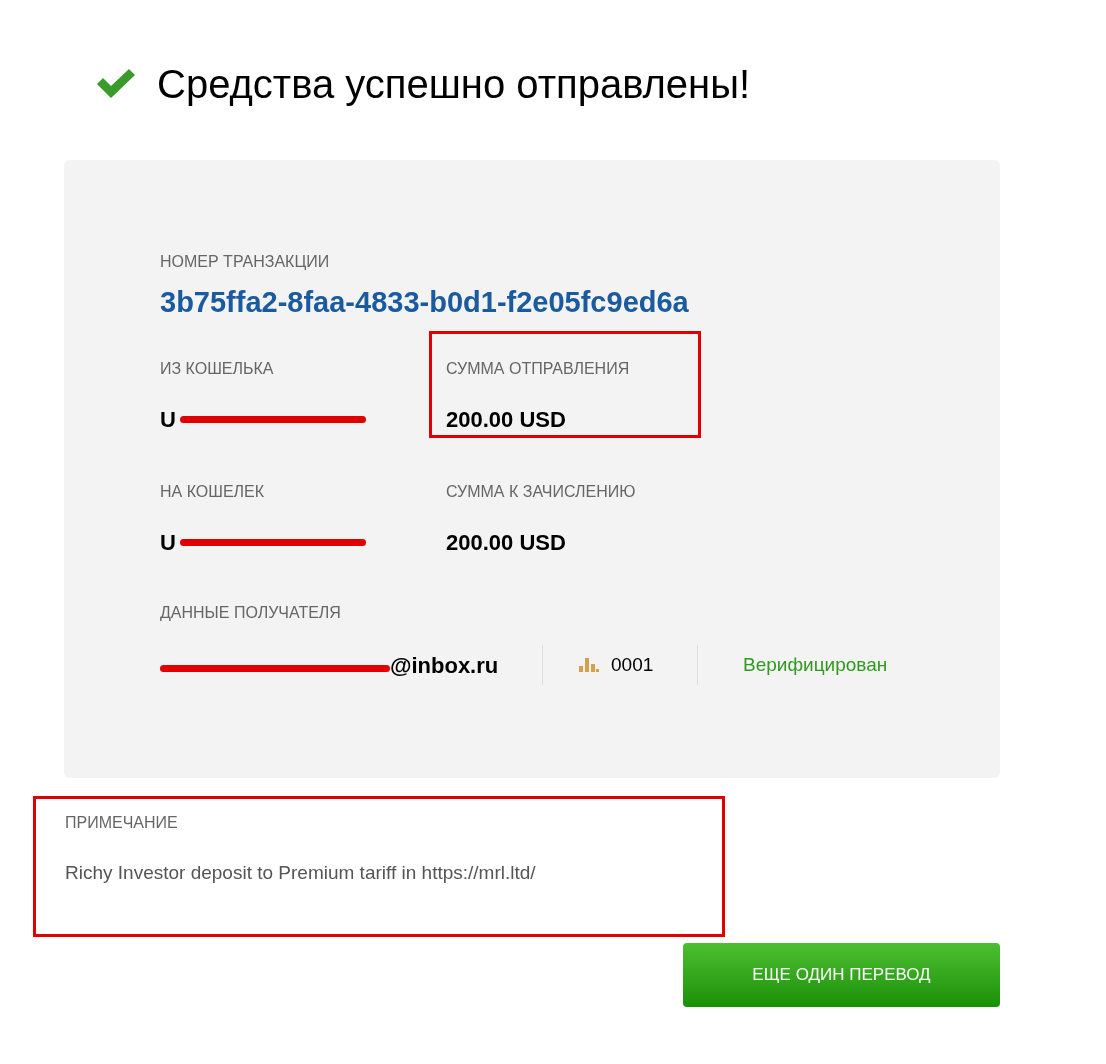  Describe the element at coordinates (213, 492) in the screenshot. I see `field-label: НА КОШЕЛЕК` at that location.